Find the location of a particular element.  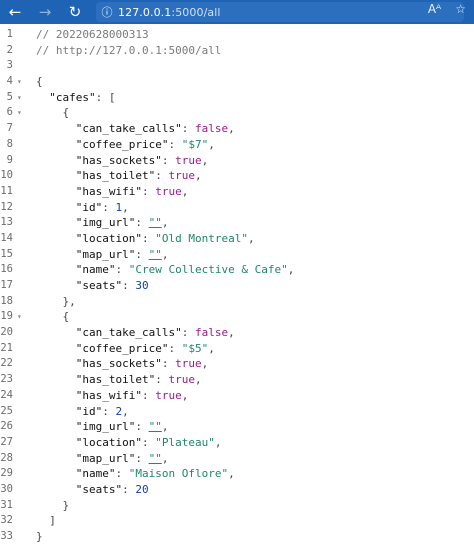

line-content: "name": "Maison Oflore", is located at coordinates (135, 474).